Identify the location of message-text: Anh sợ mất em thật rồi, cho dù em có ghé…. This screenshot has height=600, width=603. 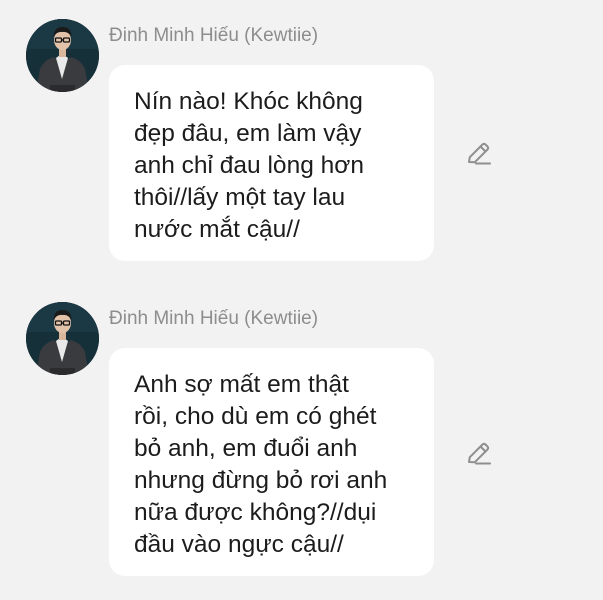
(261, 464).